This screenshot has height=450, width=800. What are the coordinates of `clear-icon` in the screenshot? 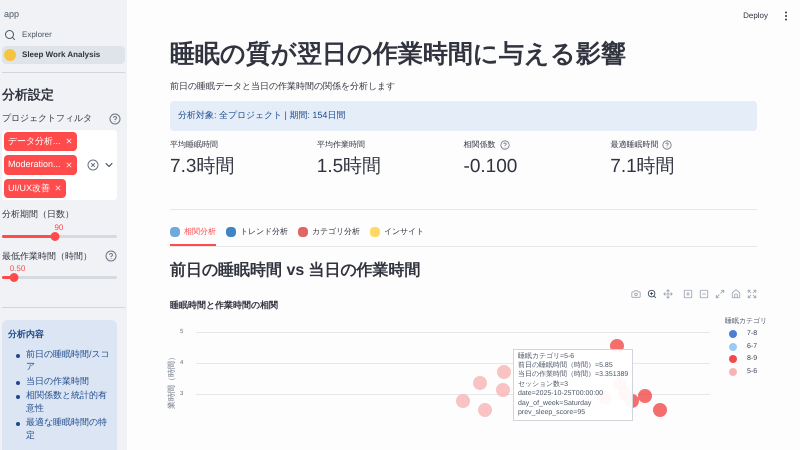 It's located at (93, 164).